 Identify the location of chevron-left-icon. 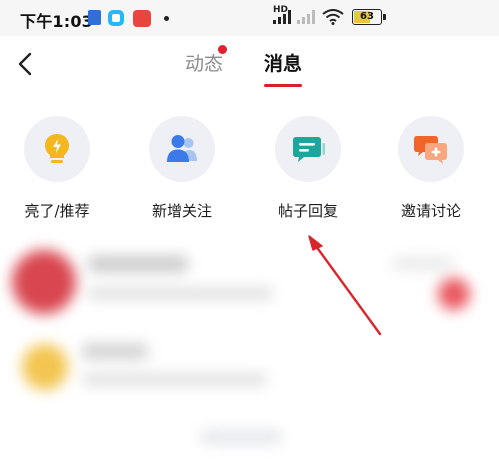
(25, 64).